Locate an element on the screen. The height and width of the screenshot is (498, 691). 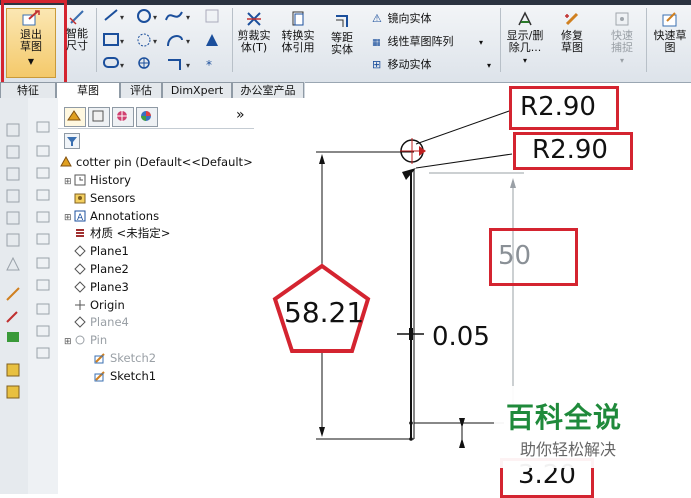
move-entities-button: ⊞ 移动实体 ▾ is located at coordinates (431, 65).